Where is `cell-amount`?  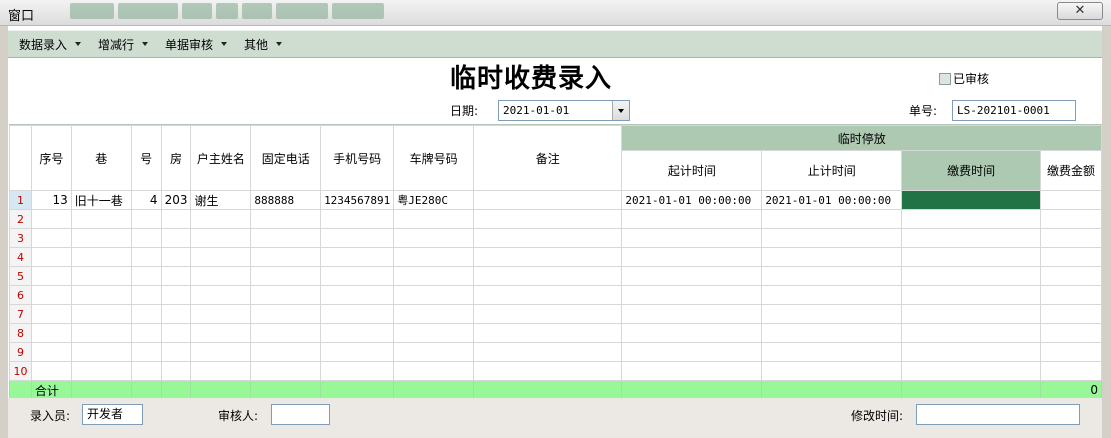
cell-amount is located at coordinates (1071, 200).